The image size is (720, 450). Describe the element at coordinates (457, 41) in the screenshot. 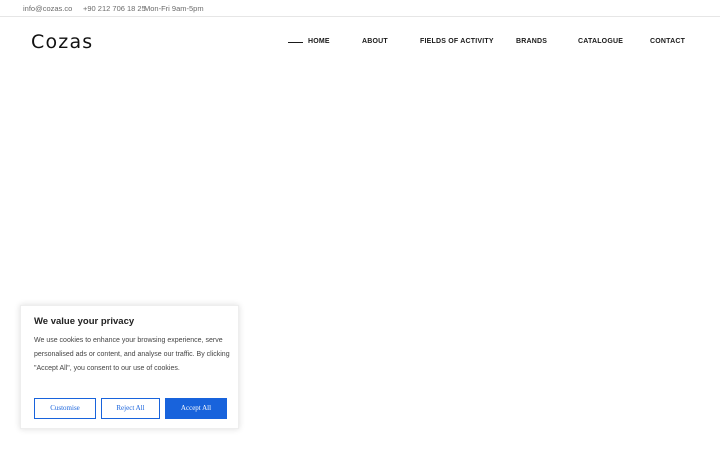

I see `nav-item-fields-of-activity: FIELDS OF ACTIVITY` at that location.